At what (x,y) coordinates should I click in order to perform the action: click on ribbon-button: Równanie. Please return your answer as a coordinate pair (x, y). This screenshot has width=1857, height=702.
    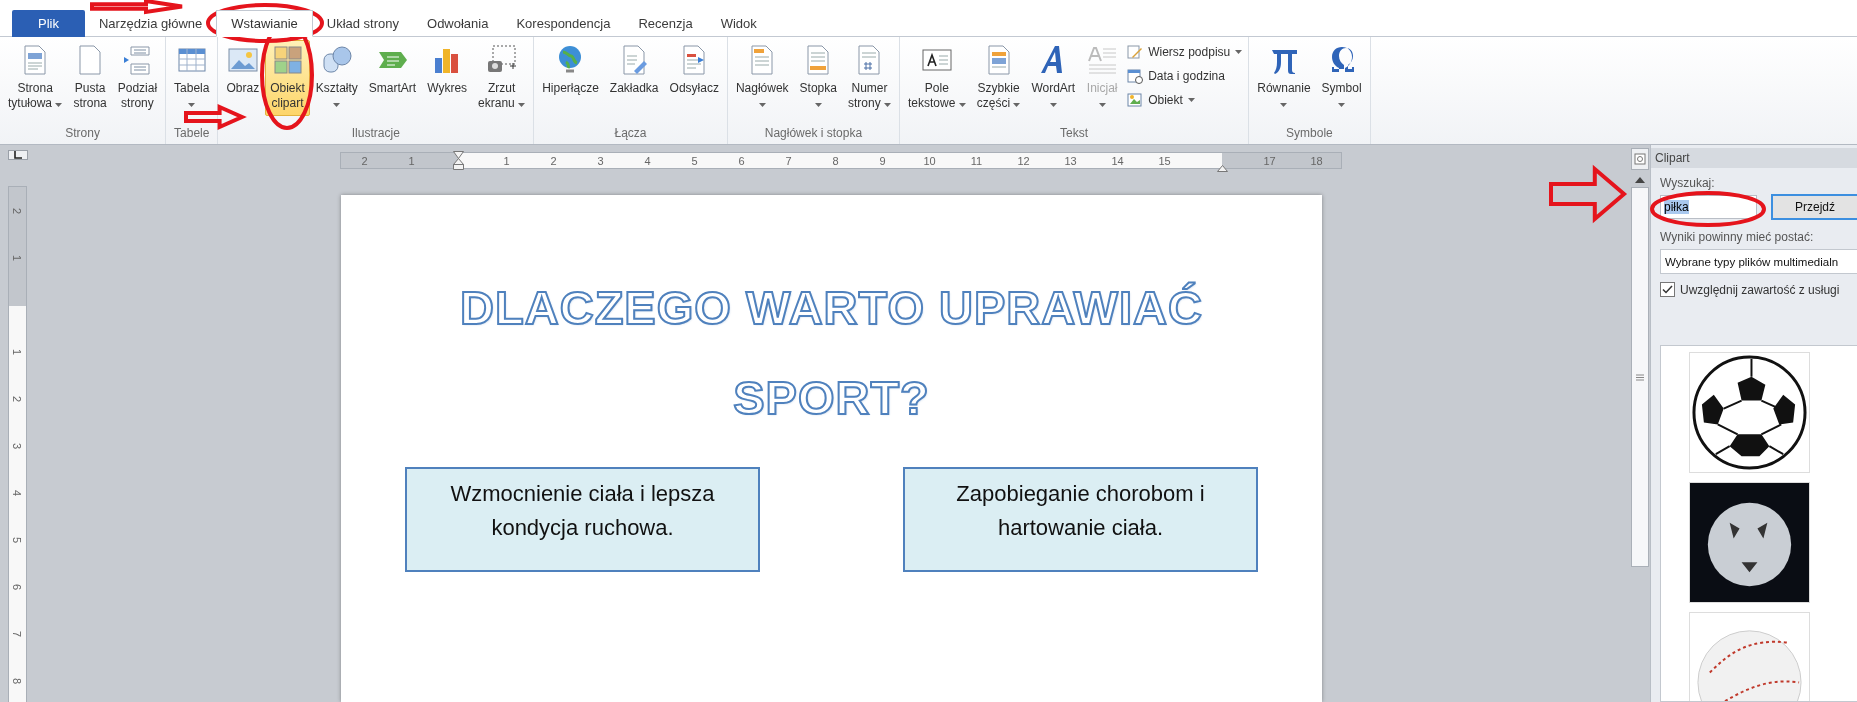
    Looking at the image, I should click on (1284, 78).